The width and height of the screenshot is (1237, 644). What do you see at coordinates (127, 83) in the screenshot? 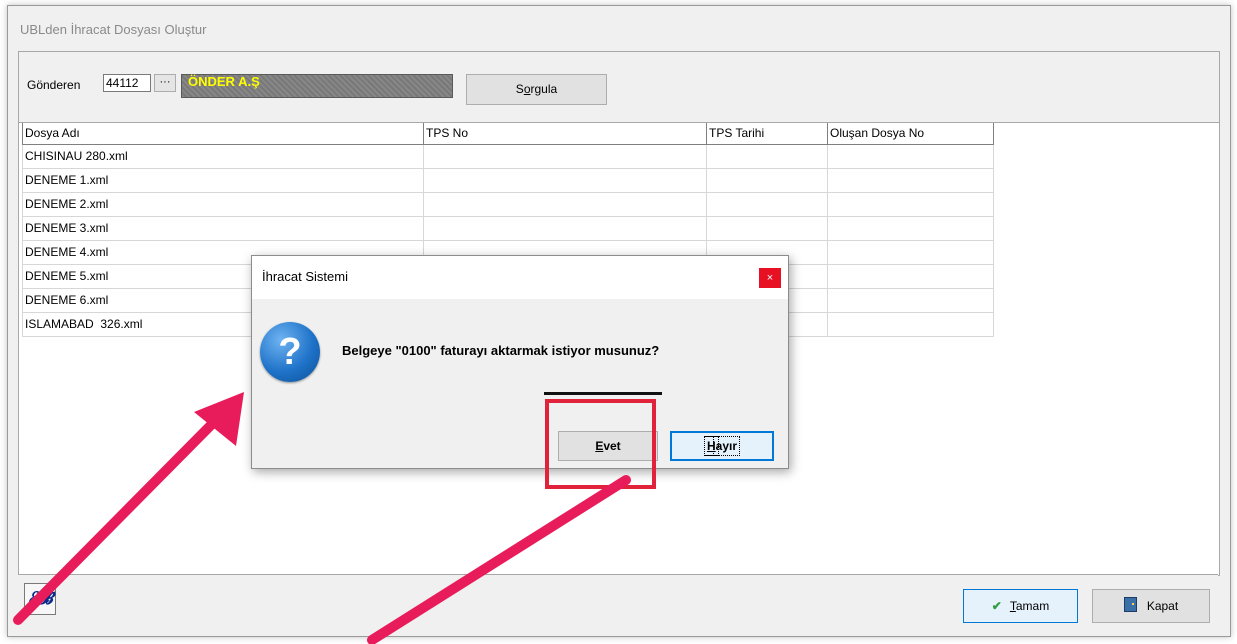
I see `sender-code-input: 44112` at bounding box center [127, 83].